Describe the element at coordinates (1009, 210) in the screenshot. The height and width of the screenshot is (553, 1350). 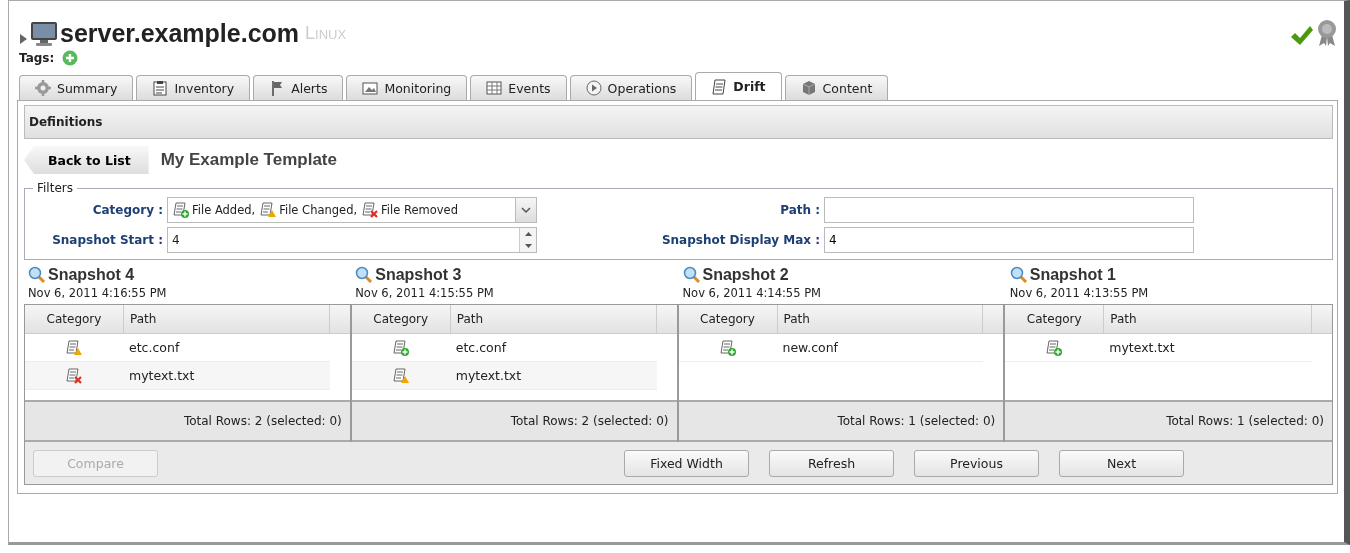
I see `path-field` at that location.